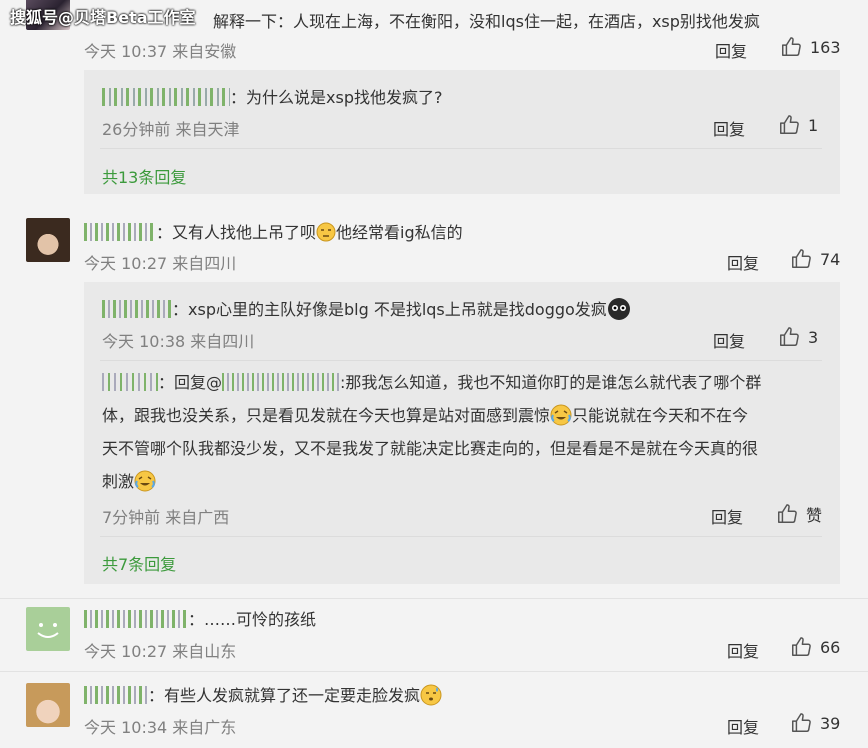 Image resolution: width=868 pixels, height=748 pixels. I want to click on comment-text: ：又有人找他上吊了呗 他经常看ig私信的, so click(273, 231).